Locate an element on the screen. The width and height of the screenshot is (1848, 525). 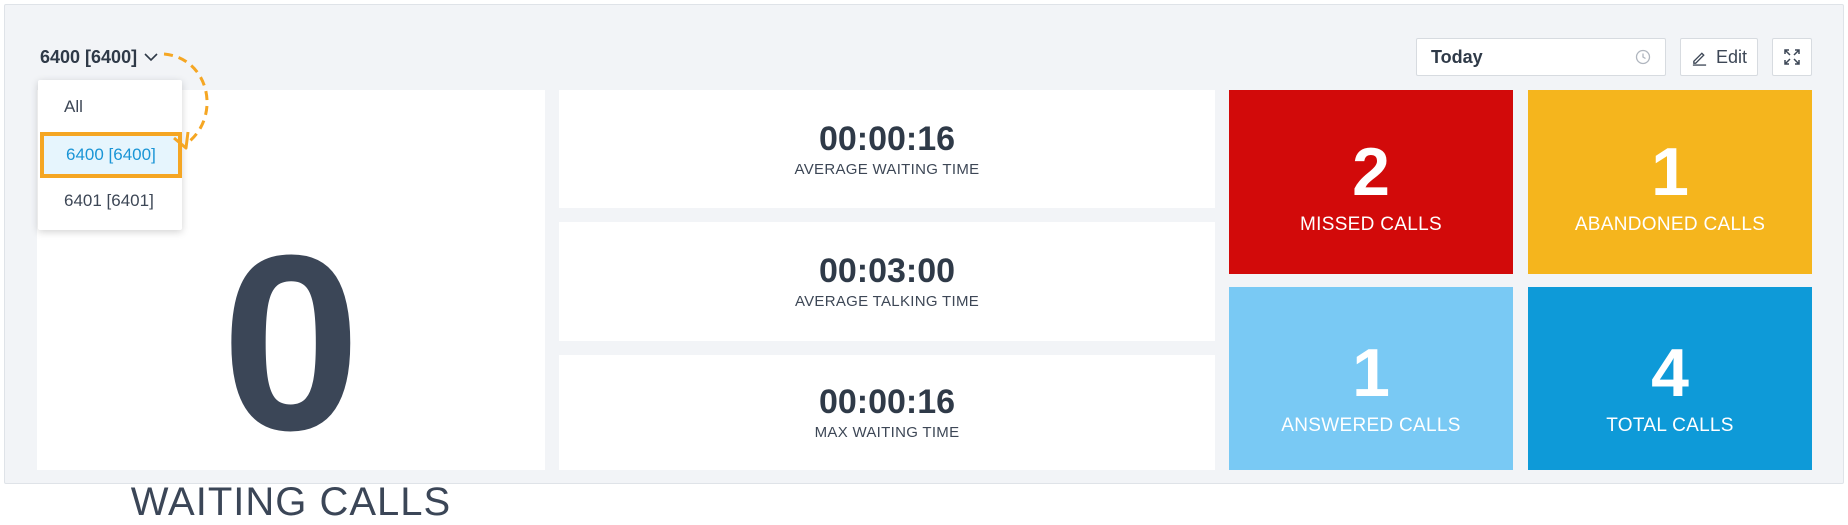
annotation-arrow-icon is located at coordinates (186, 101).